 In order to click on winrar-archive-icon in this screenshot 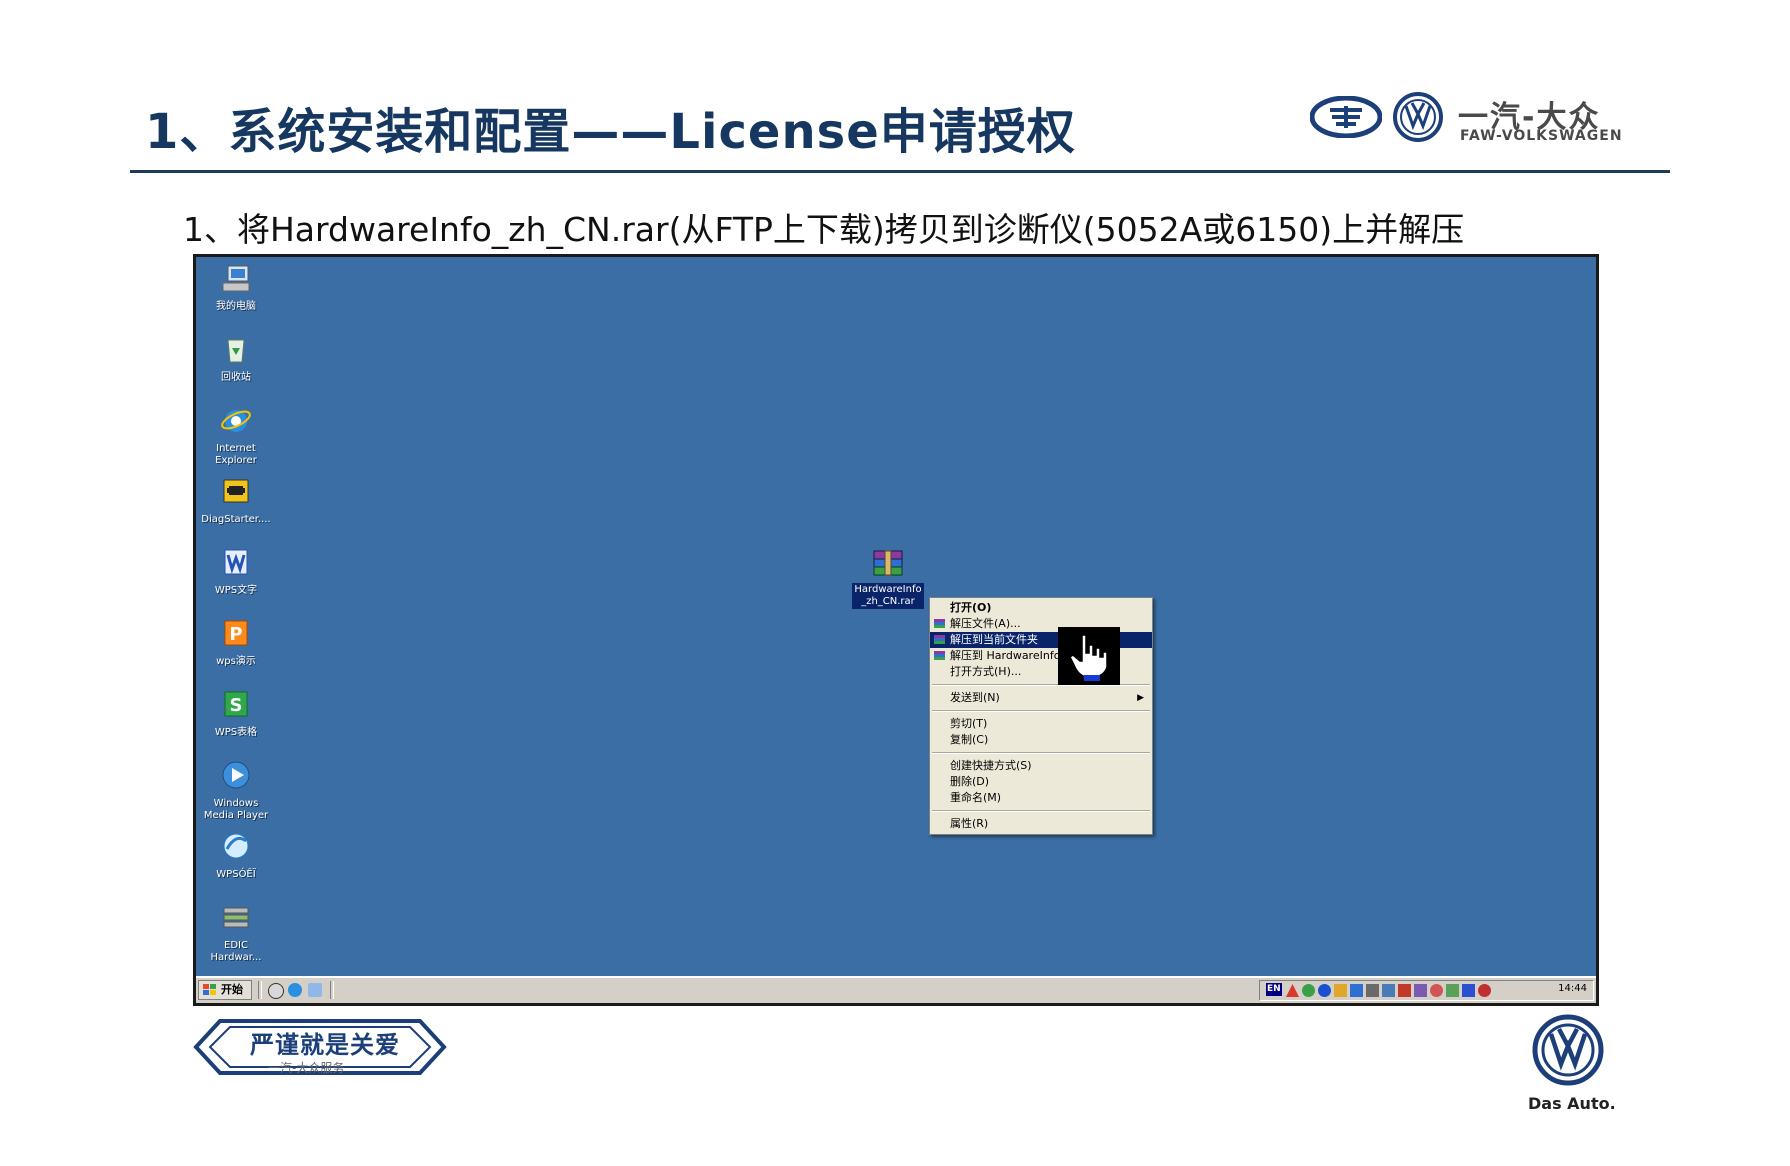, I will do `click(888, 563)`.